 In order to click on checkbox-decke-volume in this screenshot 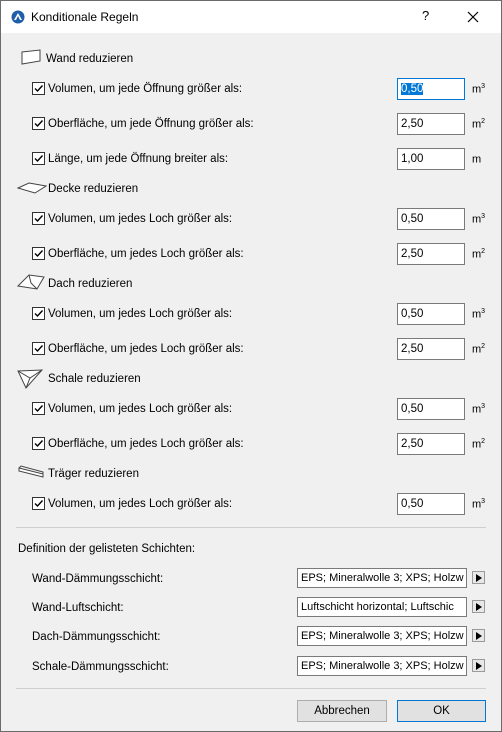, I will do `click(38, 218)`.